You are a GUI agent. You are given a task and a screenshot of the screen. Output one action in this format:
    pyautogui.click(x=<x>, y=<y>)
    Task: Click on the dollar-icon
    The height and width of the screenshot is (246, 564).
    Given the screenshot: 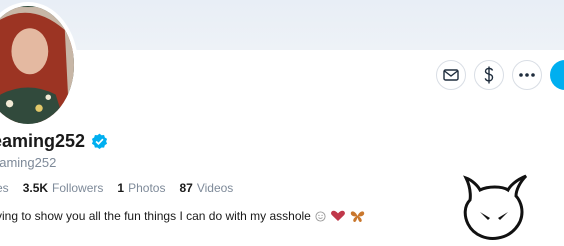 What is the action you would take?
    pyautogui.click(x=489, y=75)
    